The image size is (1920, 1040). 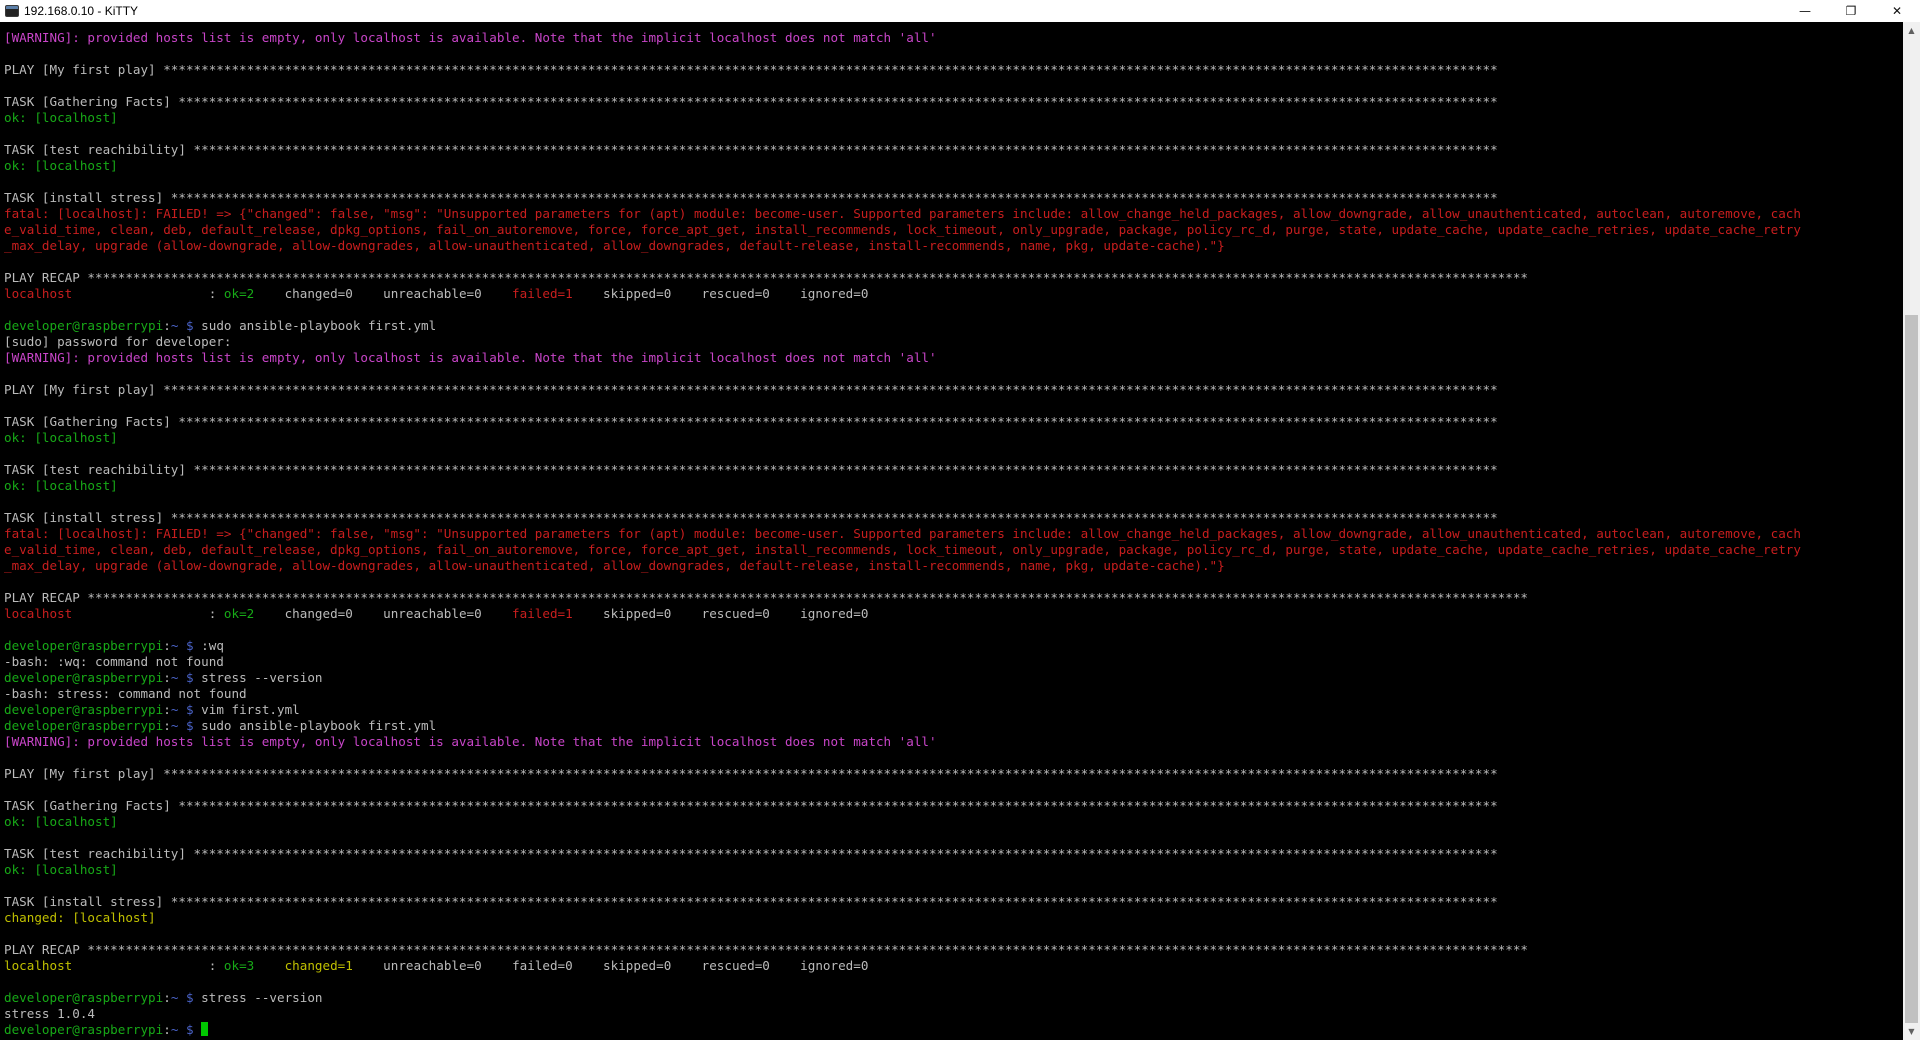 I want to click on scroll-up-arrow-icon: ▲, so click(x=1911, y=30).